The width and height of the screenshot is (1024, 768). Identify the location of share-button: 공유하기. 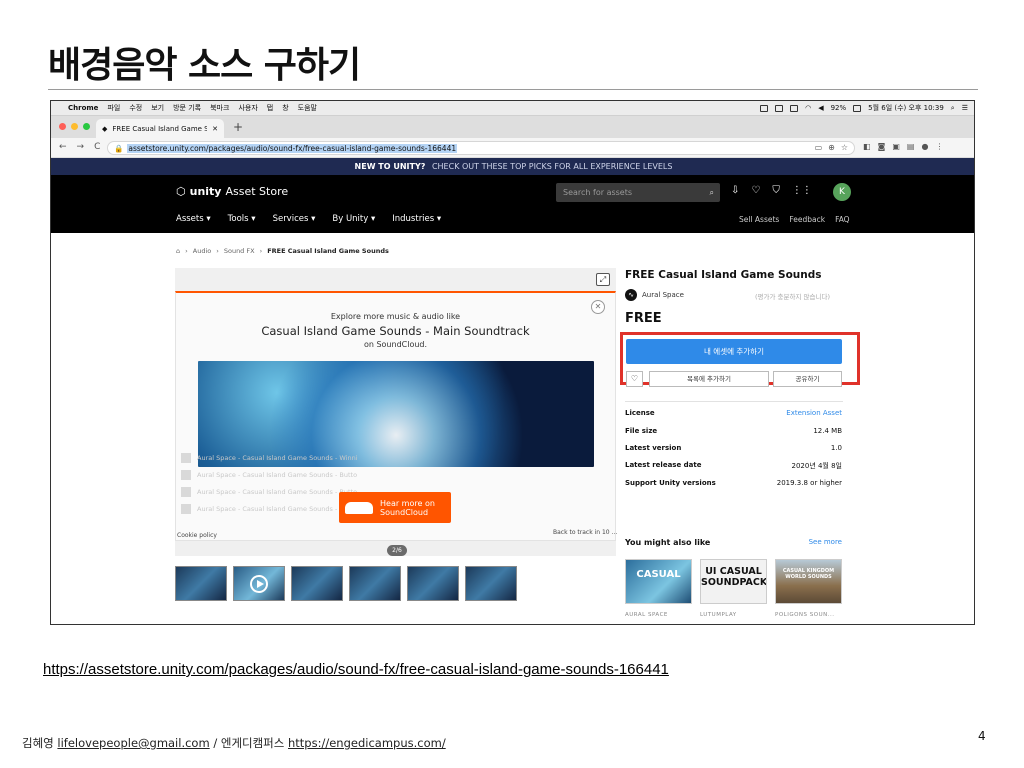
(807, 379).